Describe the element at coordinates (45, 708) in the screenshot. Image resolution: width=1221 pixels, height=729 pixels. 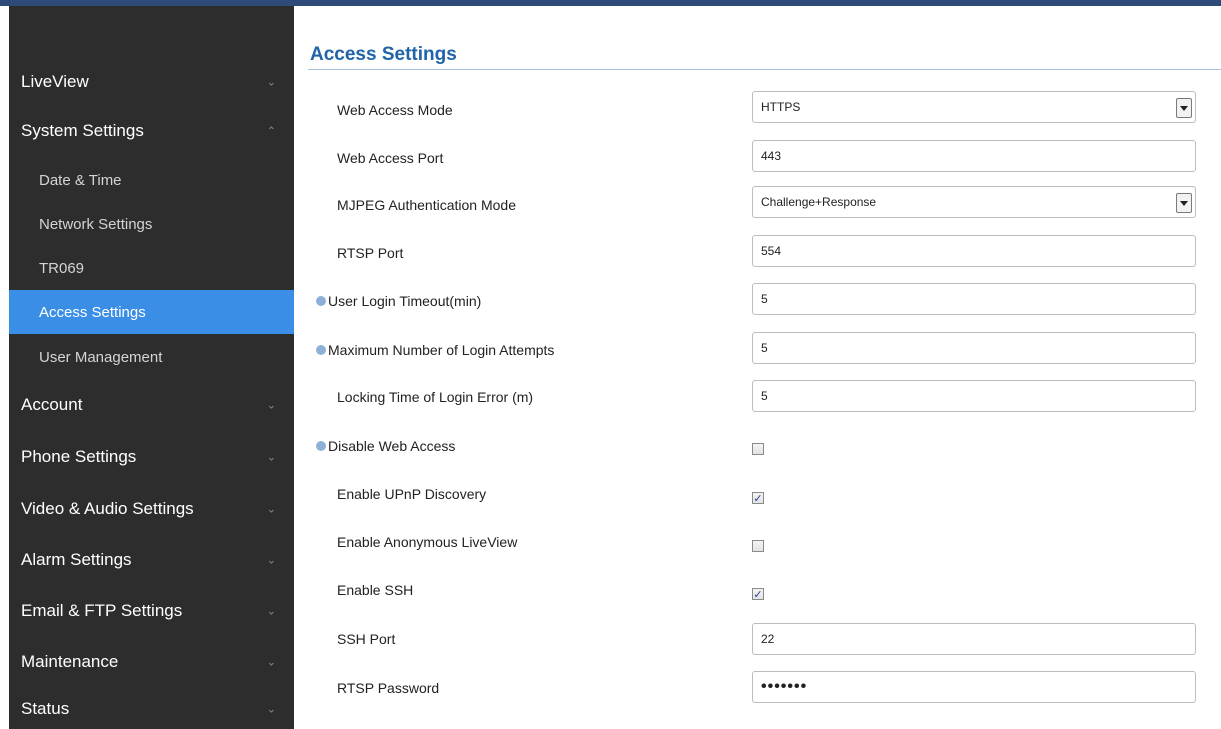
I see `sidebar-item-label: Status` at that location.